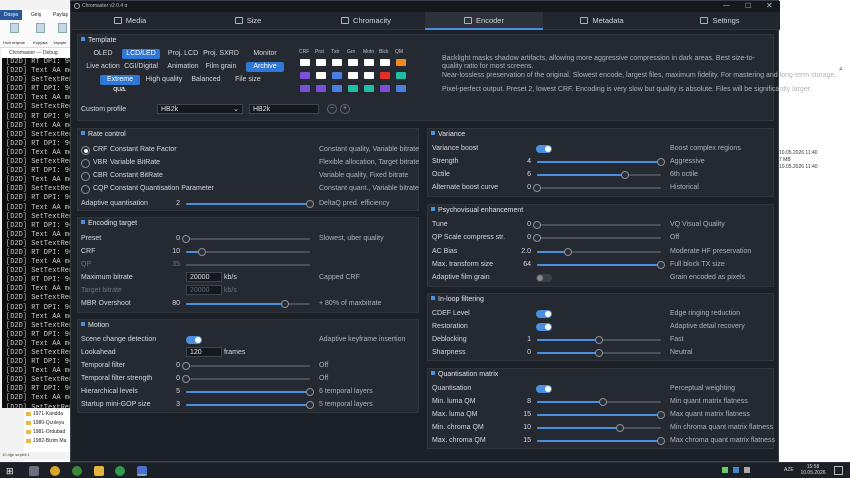 This screenshot has height=478, width=850. I want to click on ac-bias-slider, so click(599, 252).